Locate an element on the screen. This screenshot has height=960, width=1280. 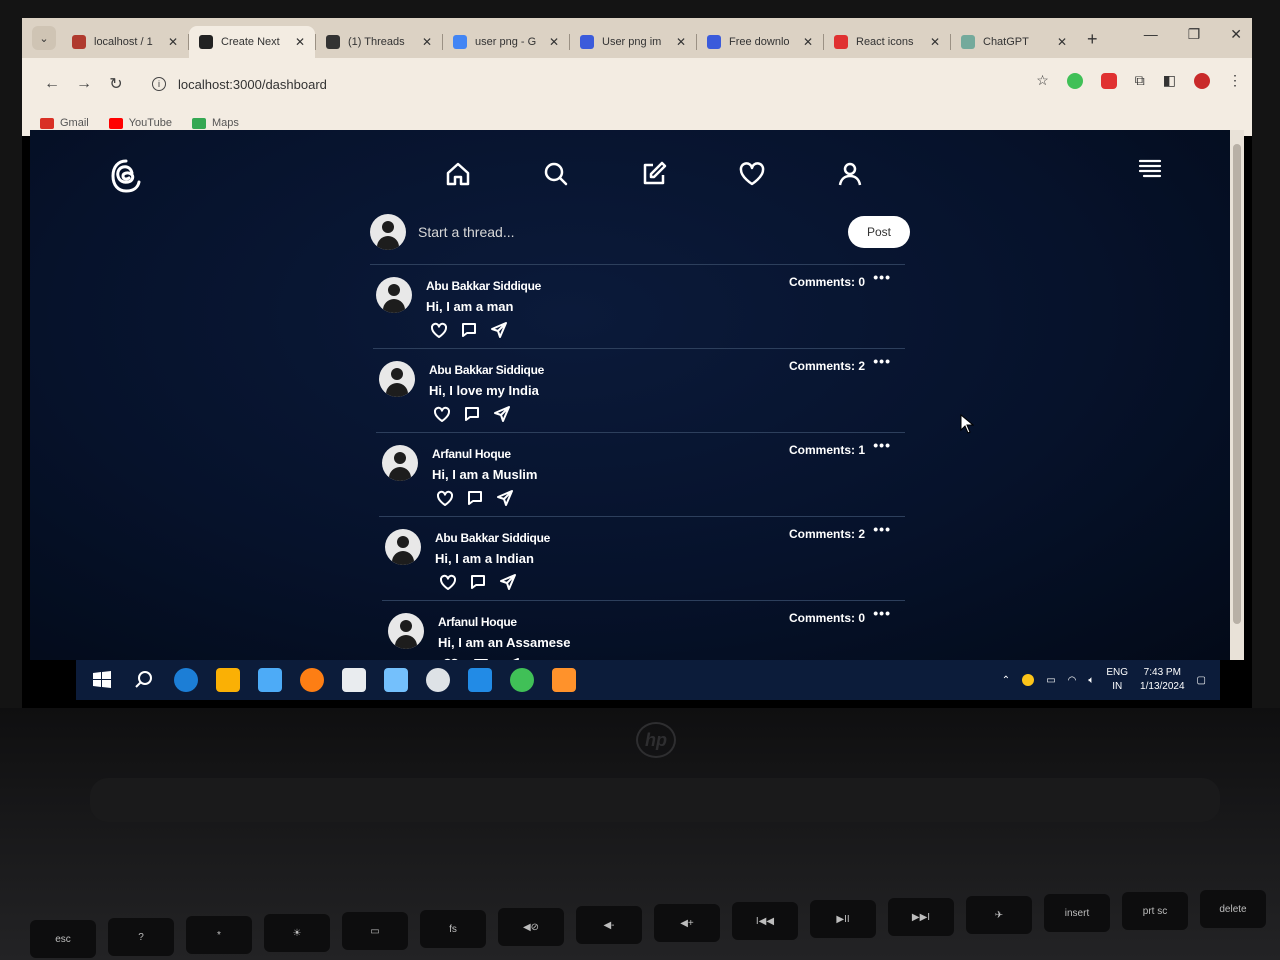
scrollbar-thumb is located at coordinates (1237, 384).